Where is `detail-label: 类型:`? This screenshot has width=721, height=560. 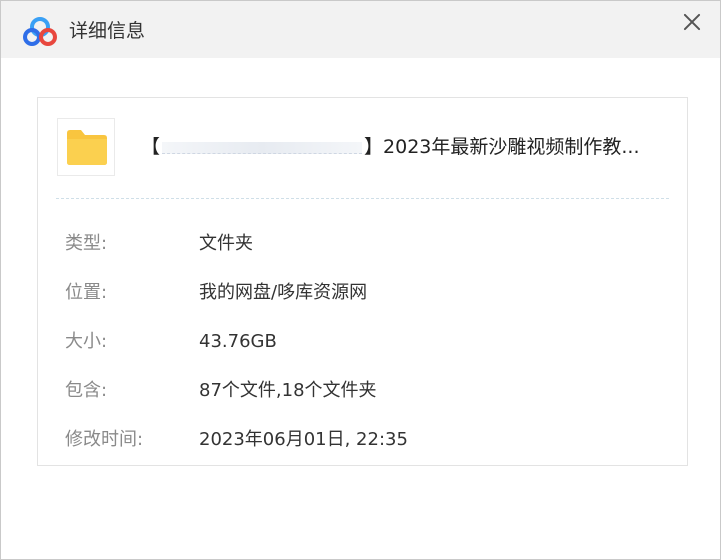 detail-label: 类型: is located at coordinates (86, 243).